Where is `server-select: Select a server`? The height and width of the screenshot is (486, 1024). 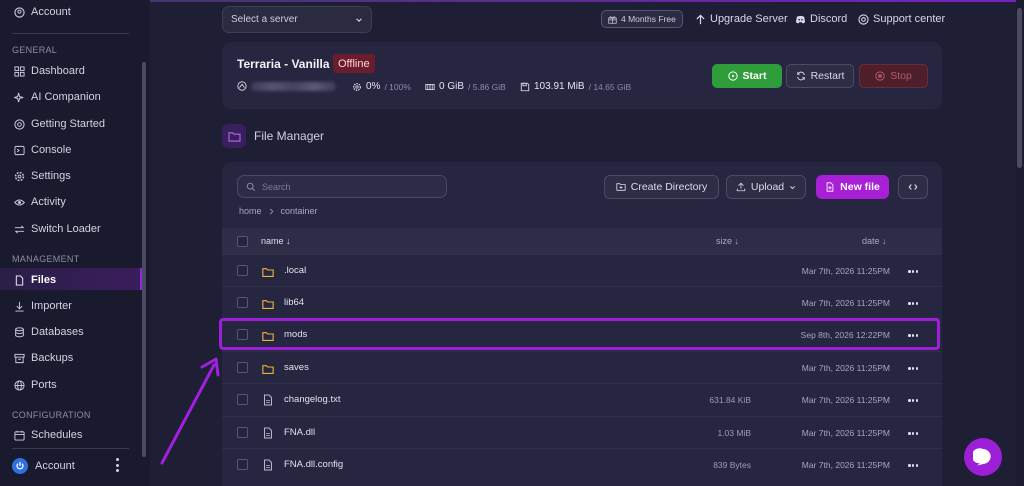
server-select: Select a server is located at coordinates (297, 19).